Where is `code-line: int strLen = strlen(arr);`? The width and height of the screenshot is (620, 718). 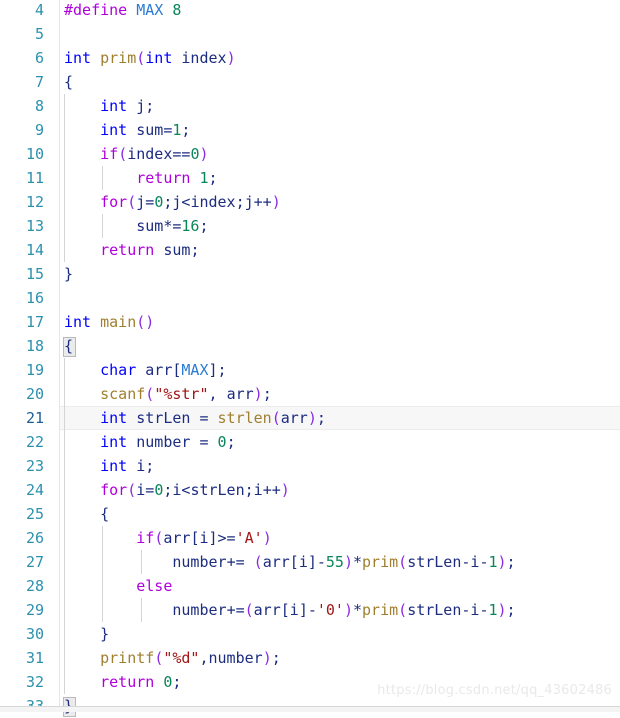
code-line: int strLen = strlen(arr); is located at coordinates (340, 418).